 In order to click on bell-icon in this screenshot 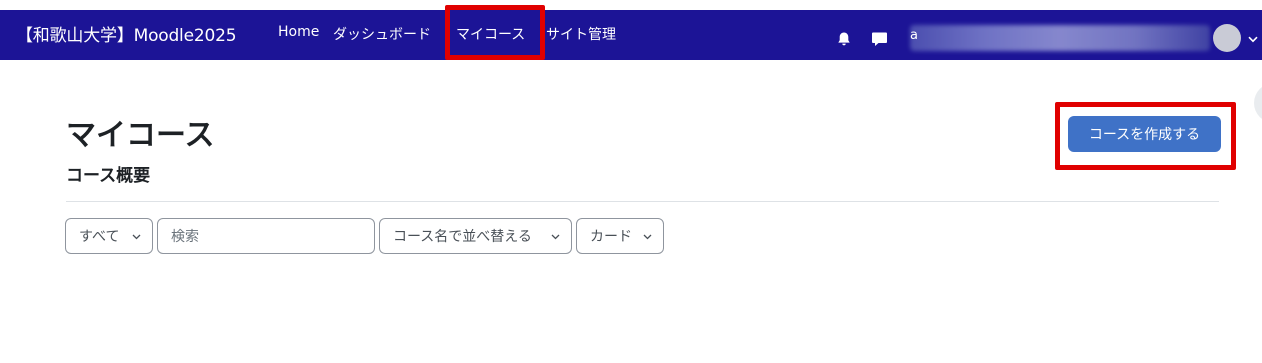, I will do `click(844, 39)`.